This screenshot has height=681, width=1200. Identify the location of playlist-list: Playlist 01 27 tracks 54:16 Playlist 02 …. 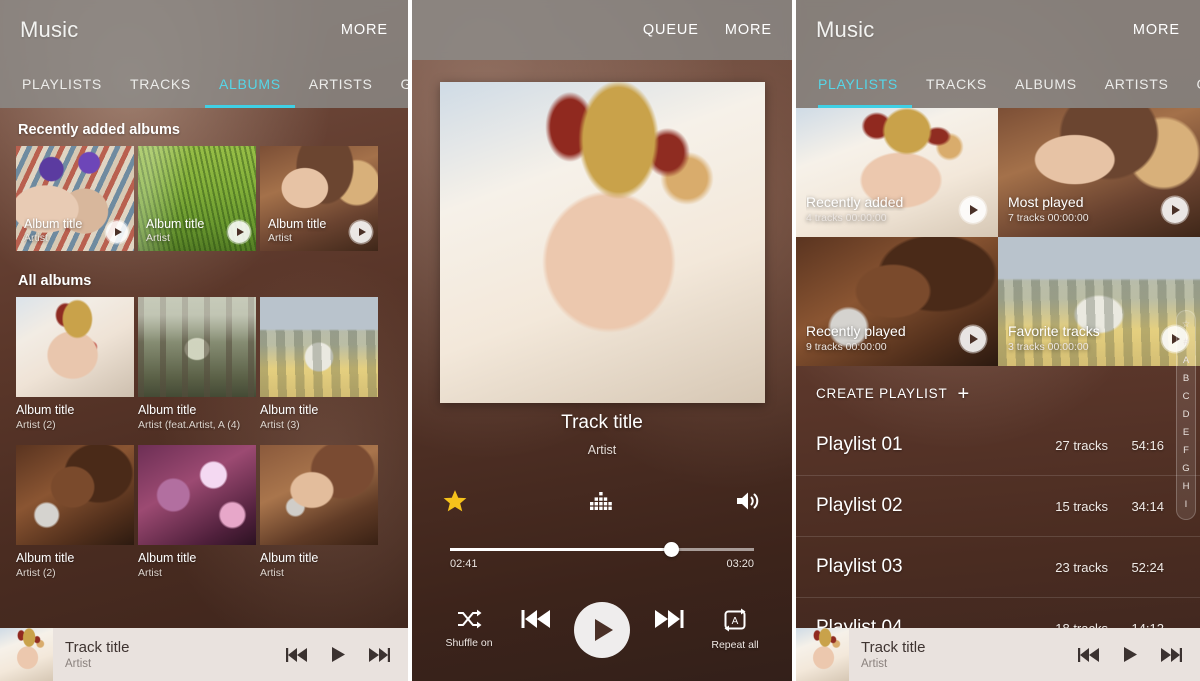
(998, 521).